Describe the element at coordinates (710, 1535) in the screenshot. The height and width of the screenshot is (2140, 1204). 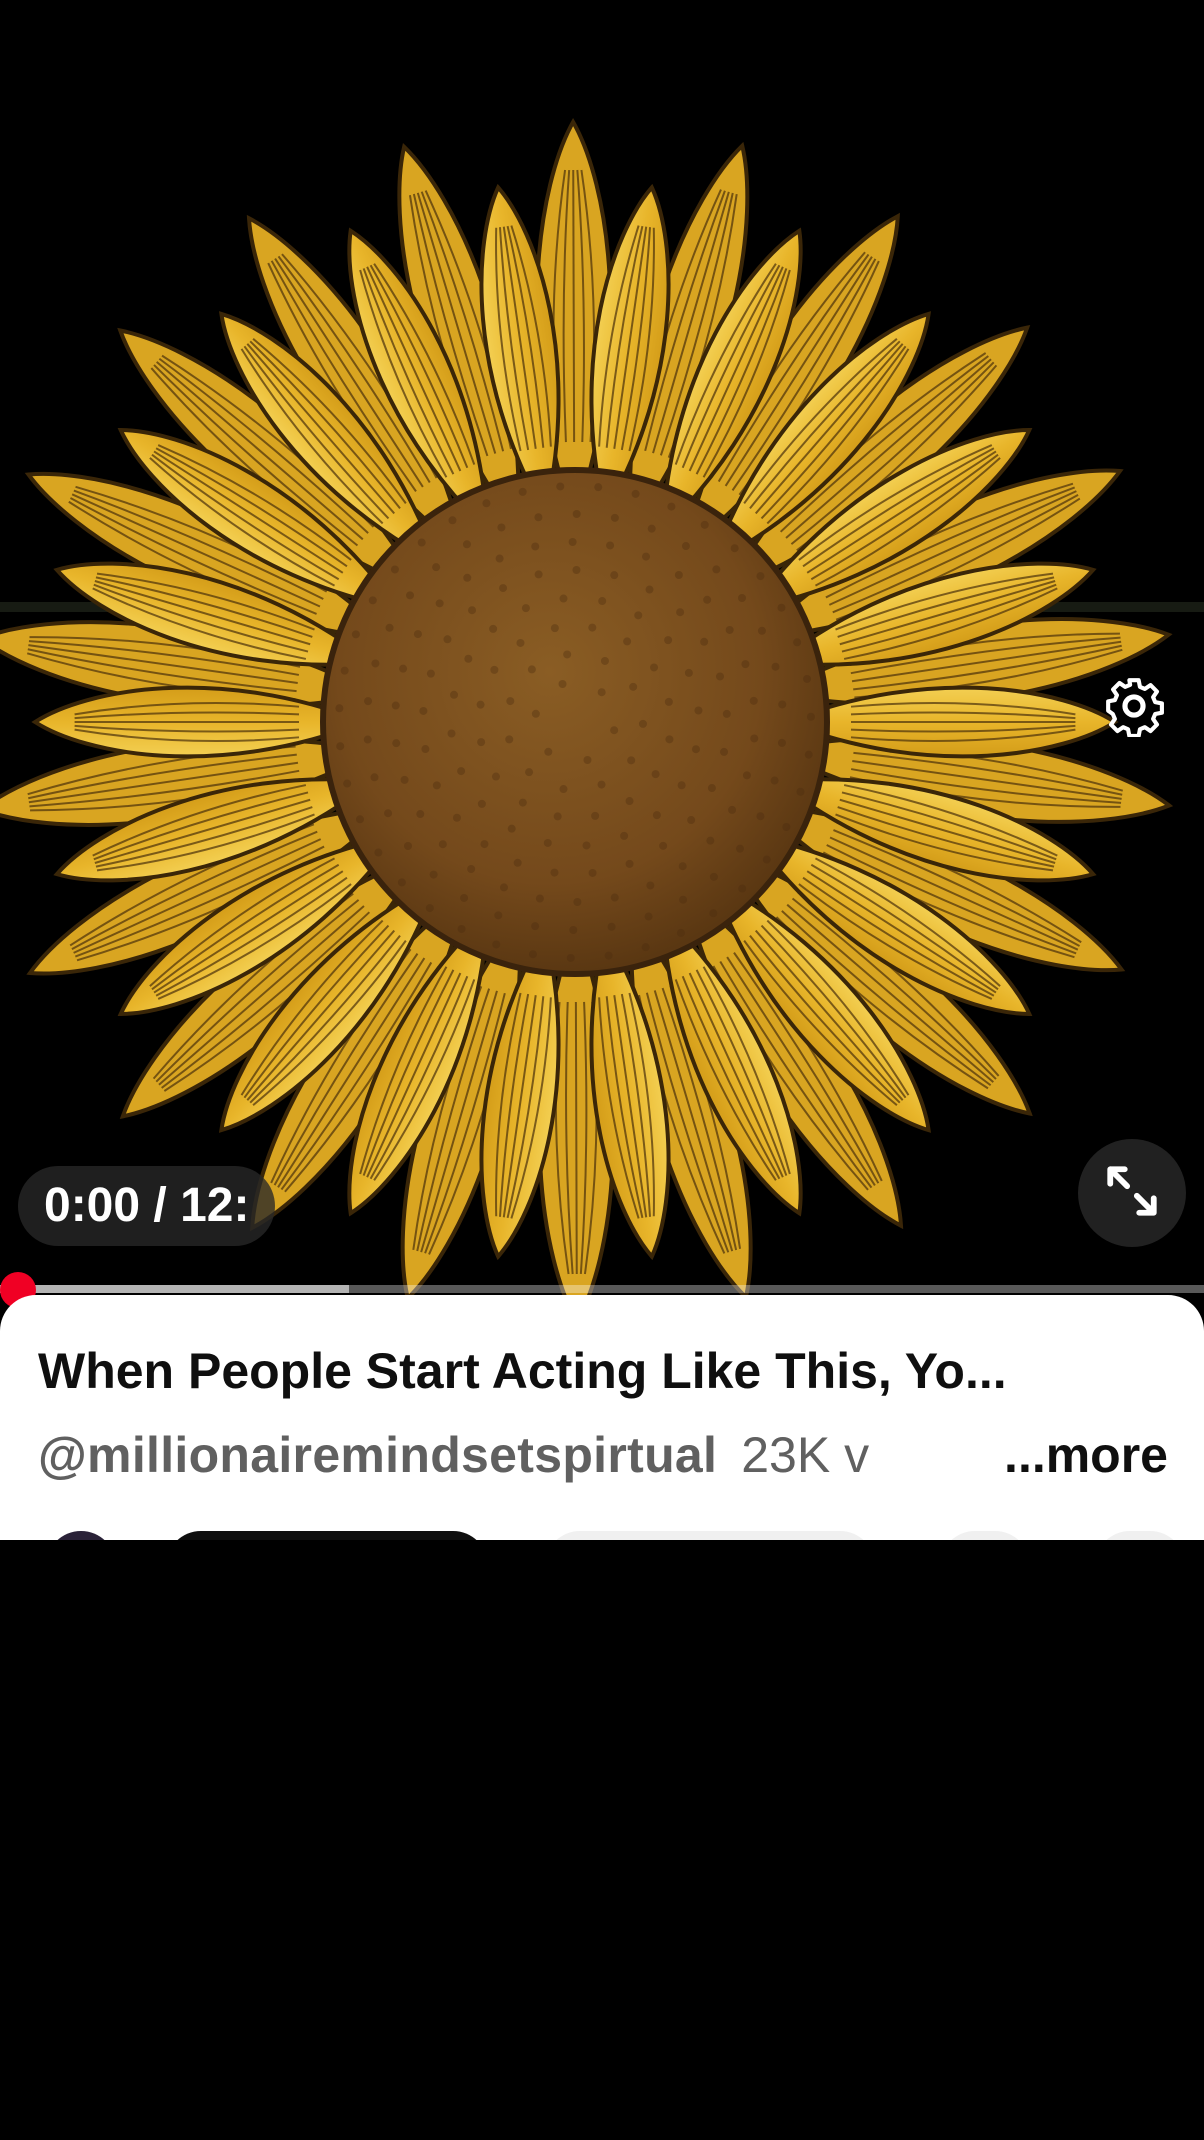
I see `like-button` at that location.